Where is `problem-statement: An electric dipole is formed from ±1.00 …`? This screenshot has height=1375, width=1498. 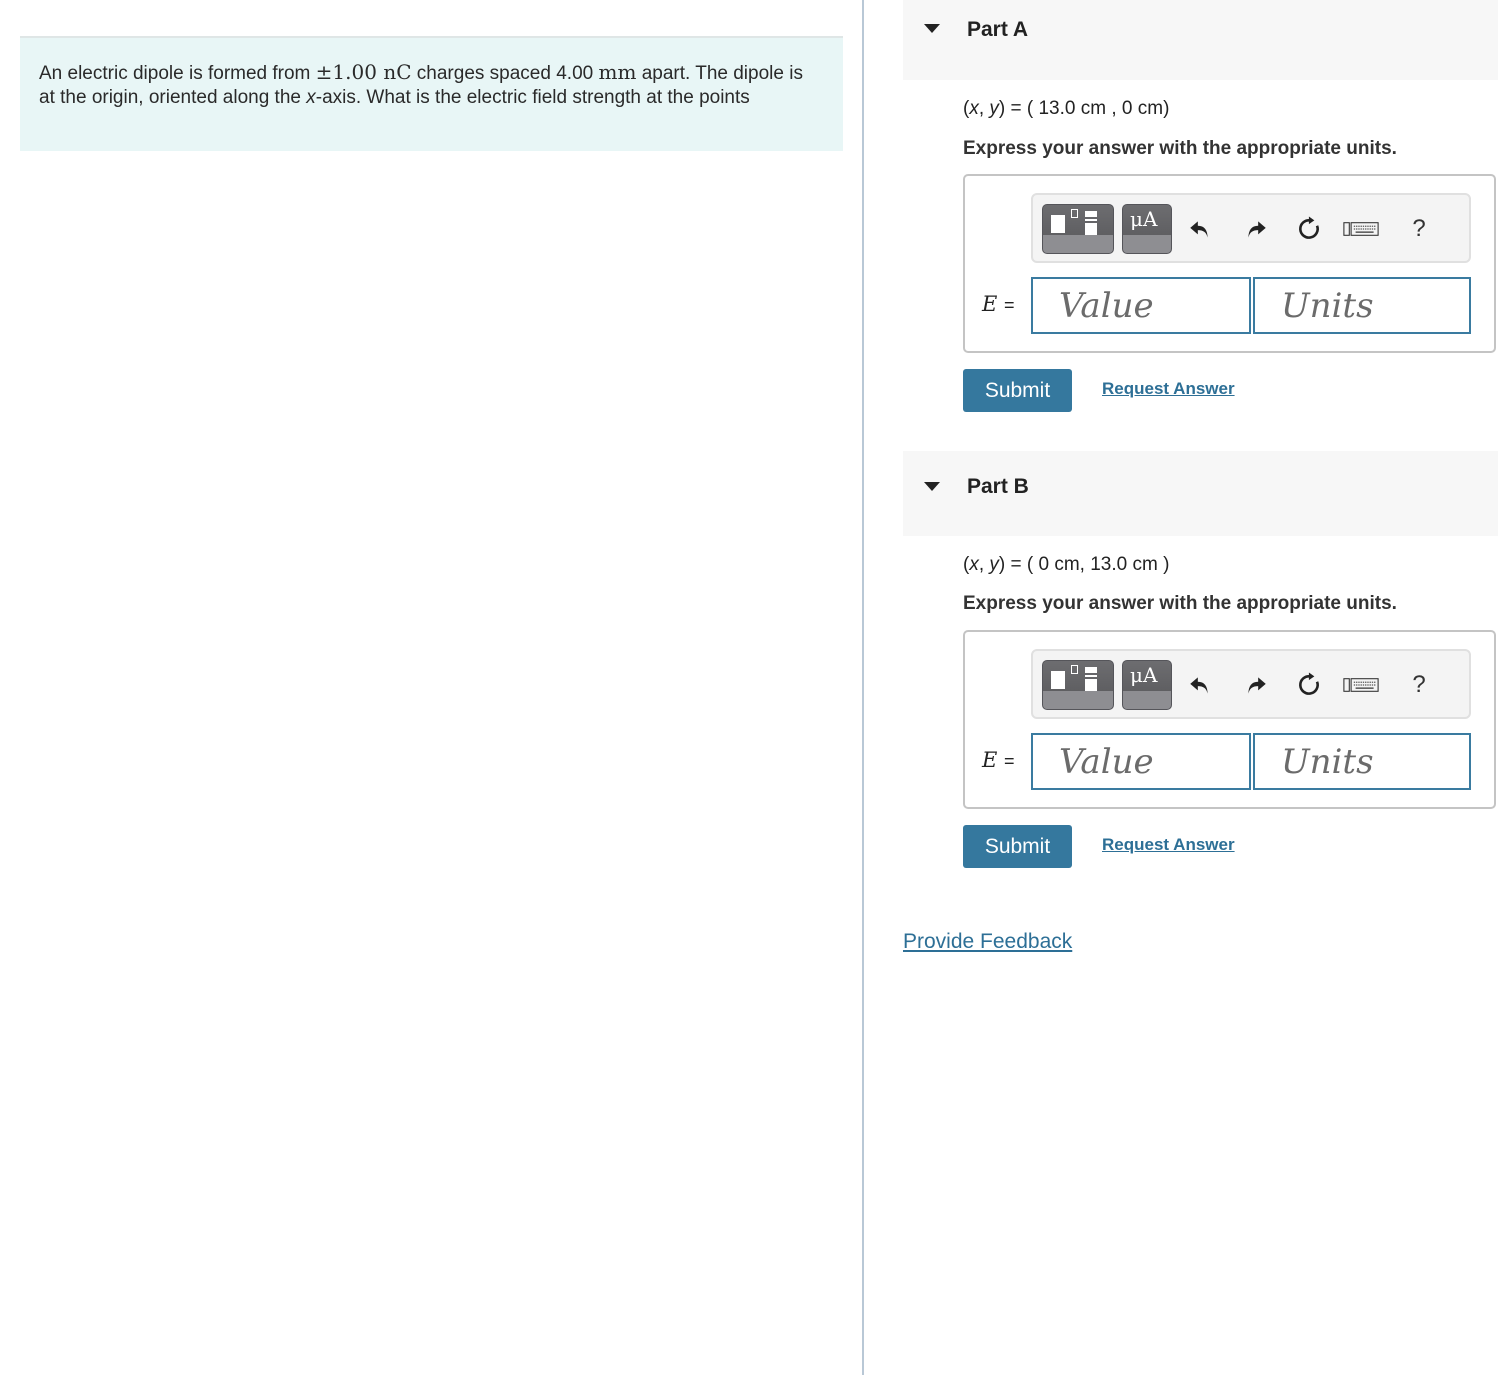 problem-statement: An electric dipole is formed from ±1.00 … is located at coordinates (431, 93).